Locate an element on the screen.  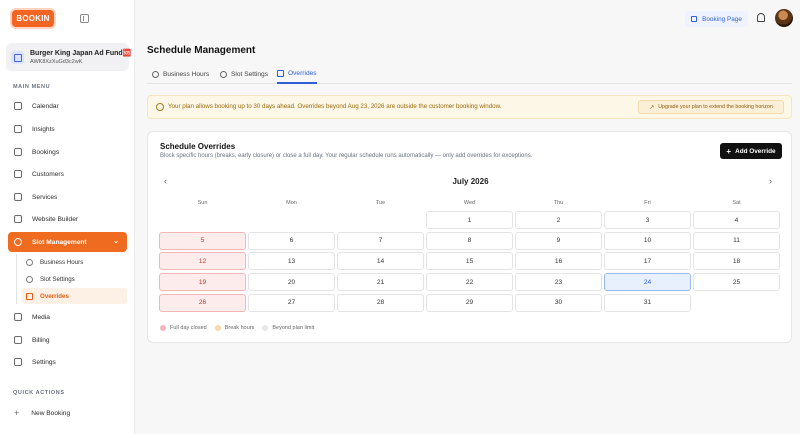
calendar-day: 19 is located at coordinates (202, 282).